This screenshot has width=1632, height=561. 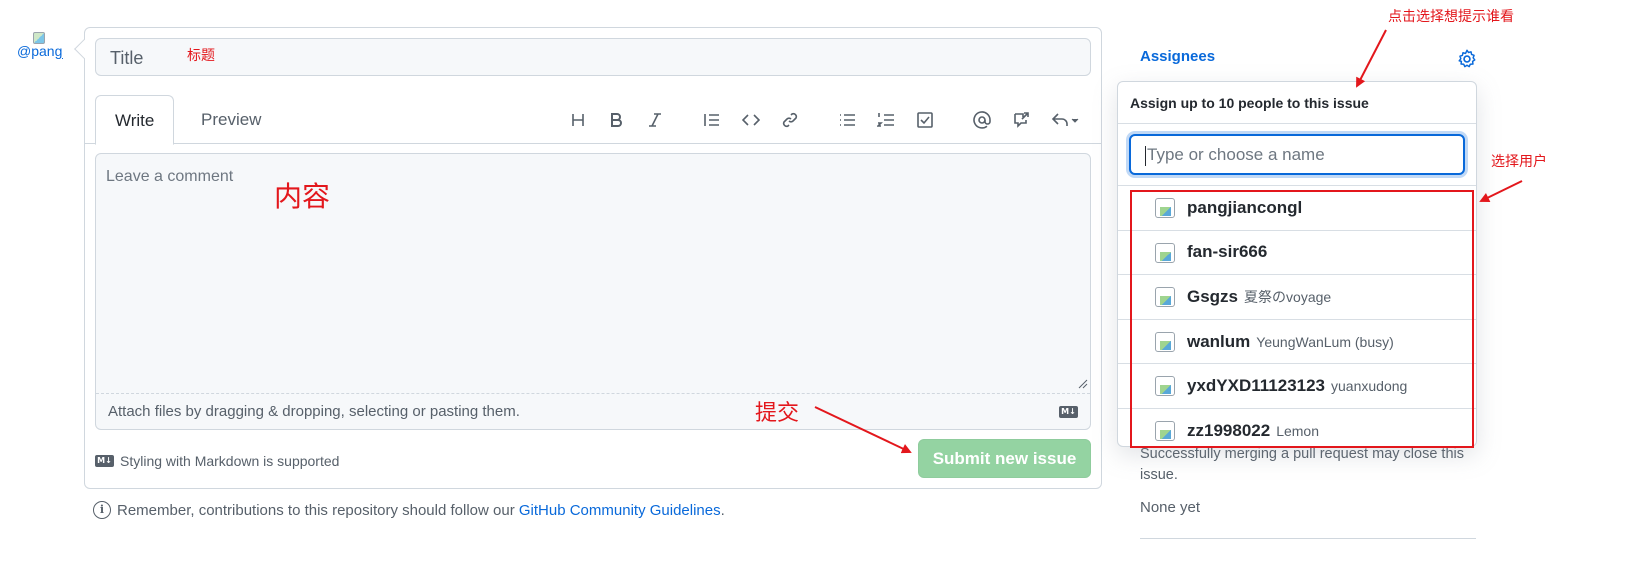 I want to click on resize-grip-icon, so click(x=1083, y=384).